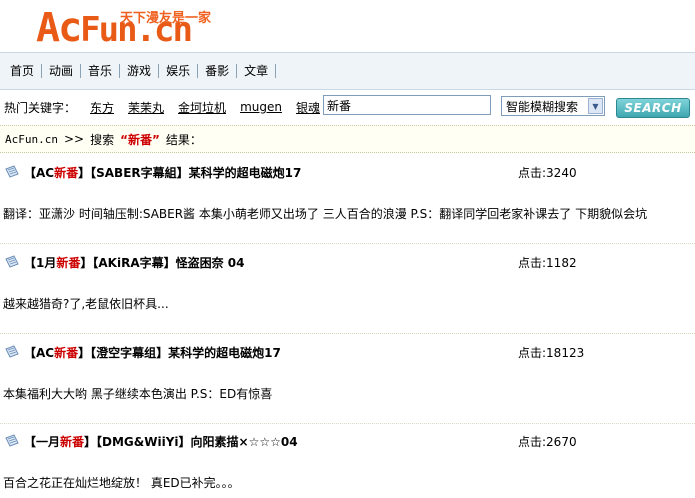 The height and width of the screenshot is (498, 695). Describe the element at coordinates (146, 107) in the screenshot. I see `hot-keyword-link: 茉茉丸` at that location.